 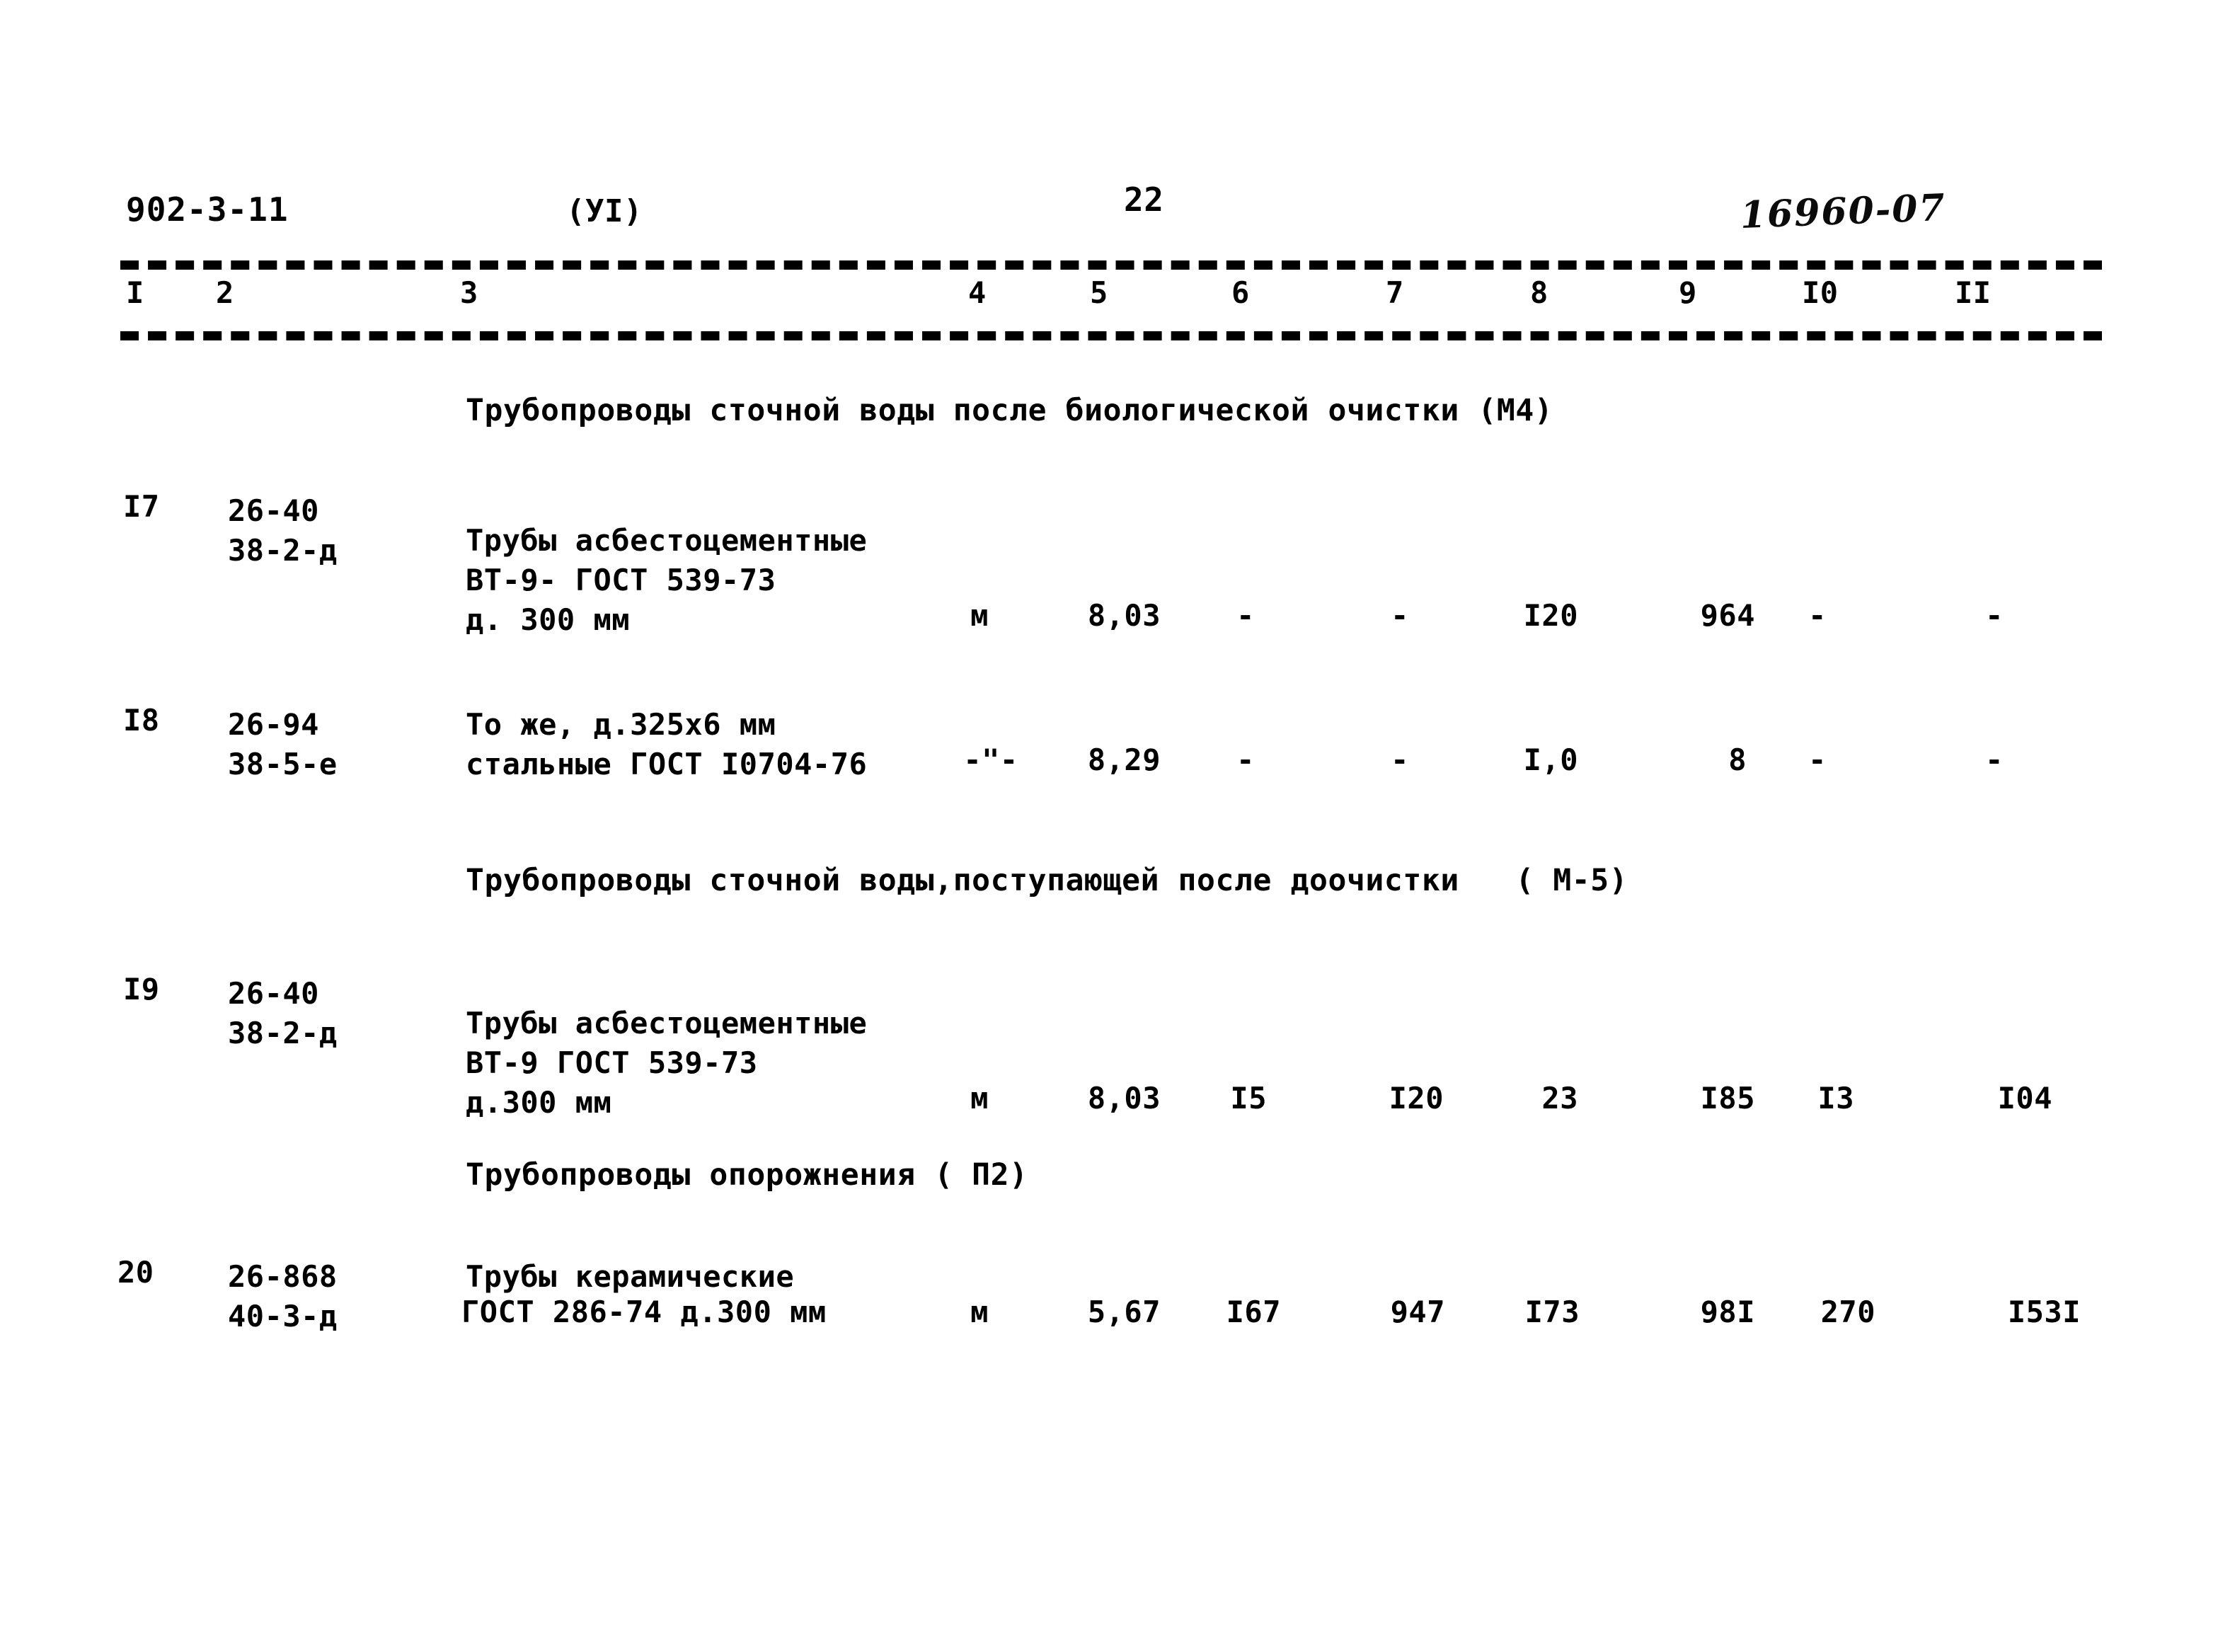 I want to click on row-value-8: I,0, so click(x=1551, y=759).